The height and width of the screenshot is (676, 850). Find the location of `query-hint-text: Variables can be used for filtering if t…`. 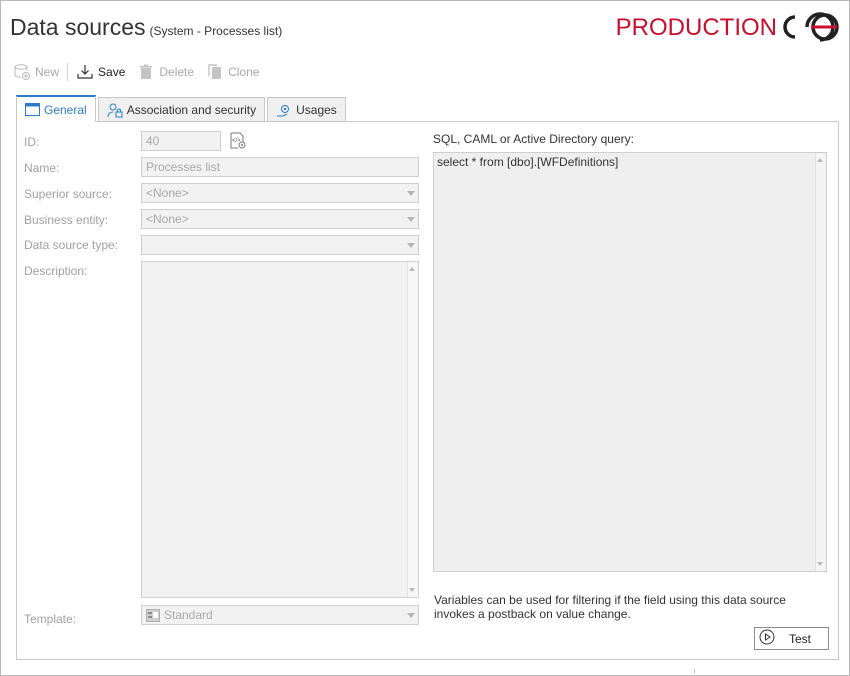

query-hint-text: Variables can be used for filtering if t… is located at coordinates (610, 607).